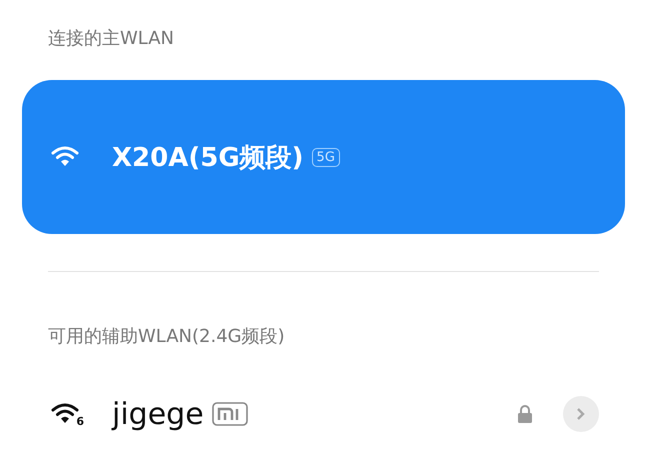  I want to click on chevron-icon, so click(581, 414).